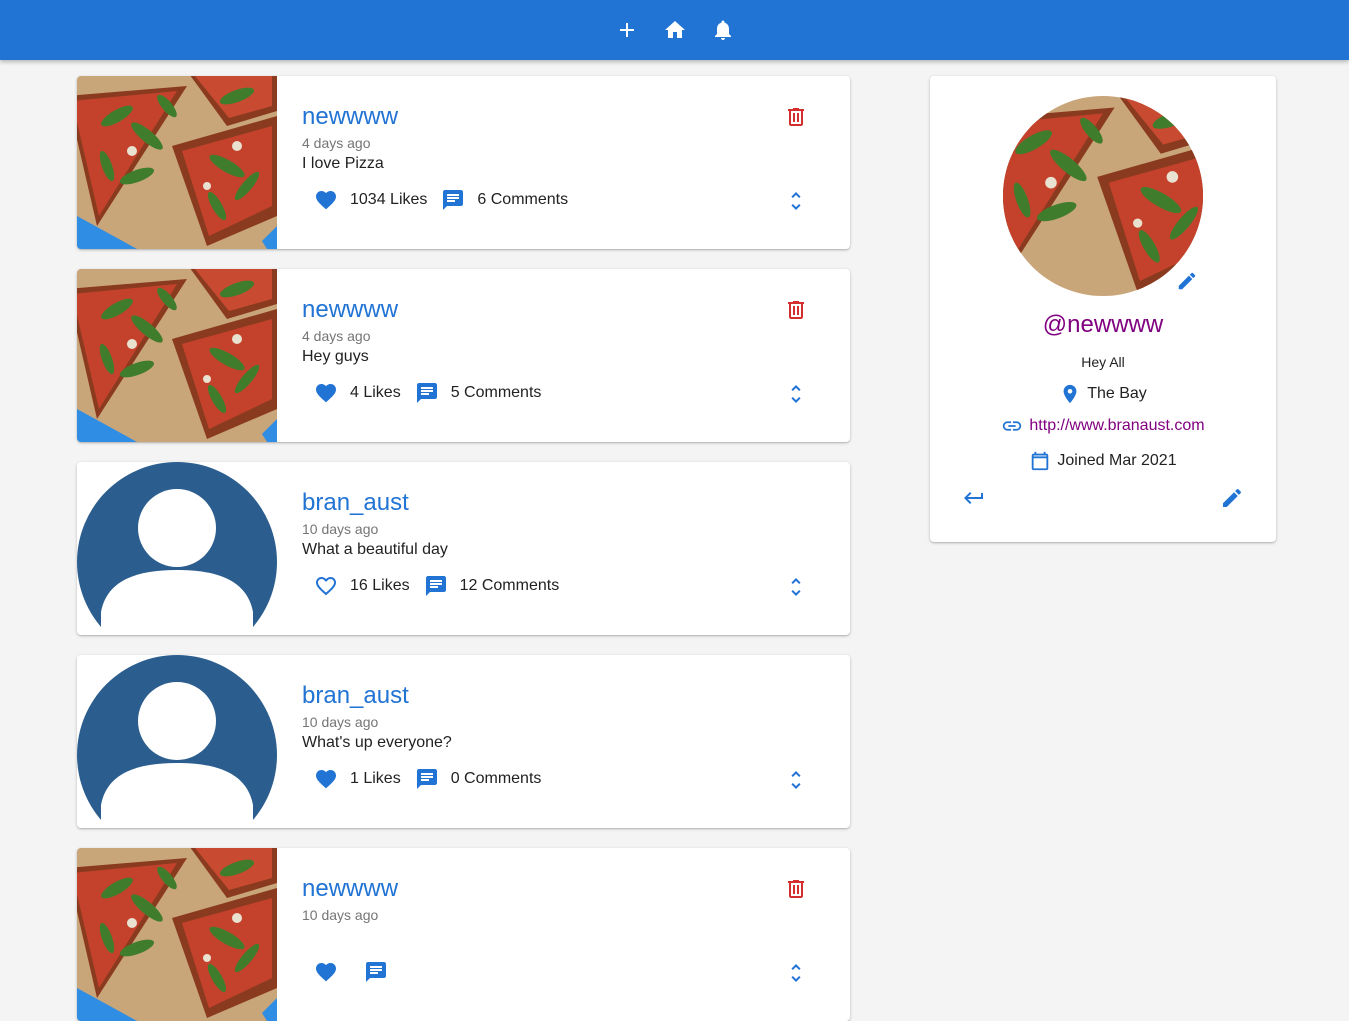 The image size is (1349, 1021). Describe the element at coordinates (496, 392) in the screenshot. I see `comment-count: 5 Comments` at that location.